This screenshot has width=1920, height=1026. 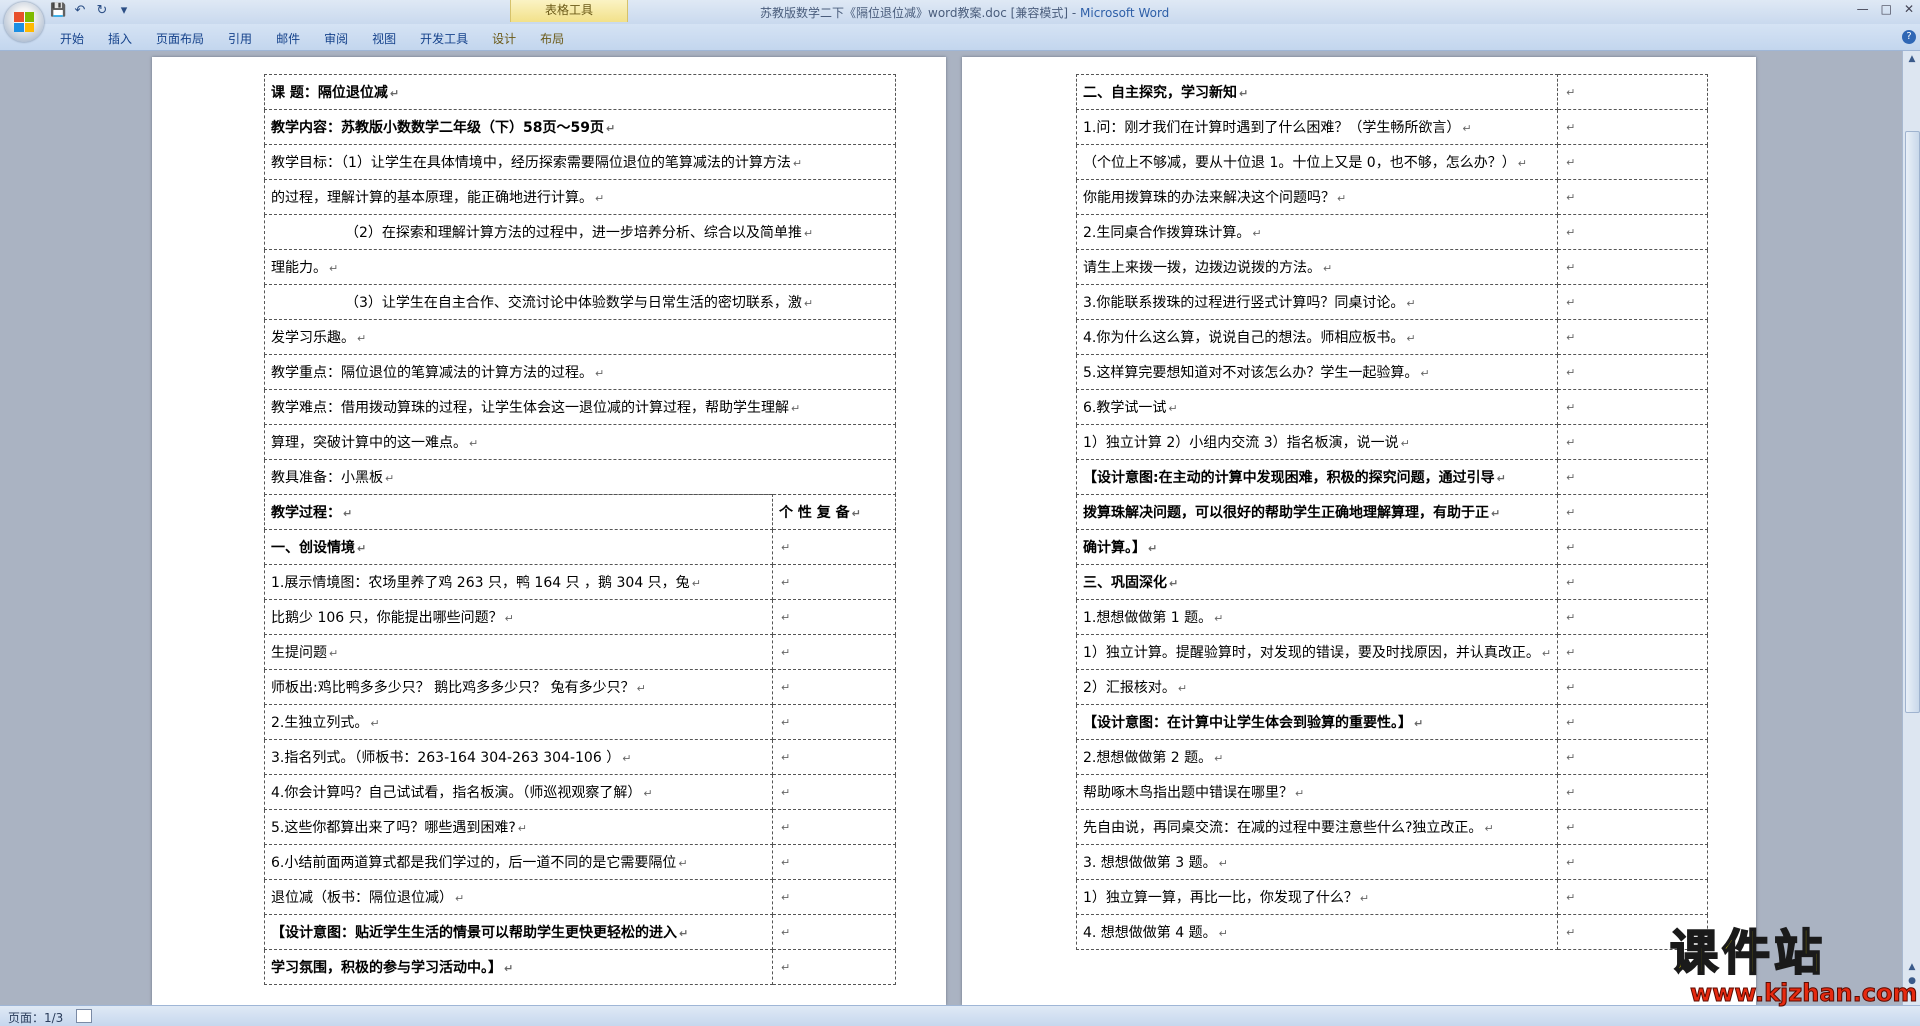 What do you see at coordinates (1317, 372) in the screenshot?
I see `table-cell: 5.这样算完要想知道对不对该怎么办？学生一起验算。 ↵` at bounding box center [1317, 372].